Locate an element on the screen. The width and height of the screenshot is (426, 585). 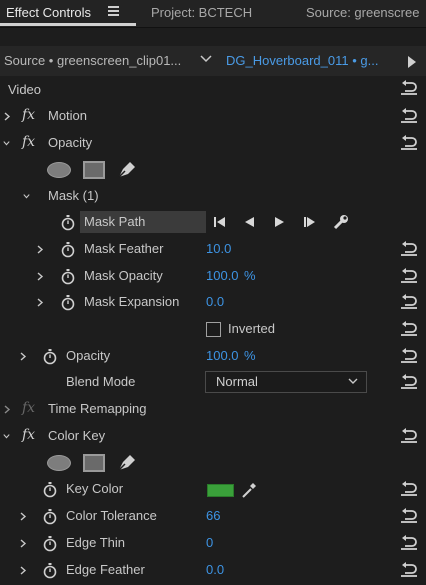
effect-label: Motion is located at coordinates (68, 115).